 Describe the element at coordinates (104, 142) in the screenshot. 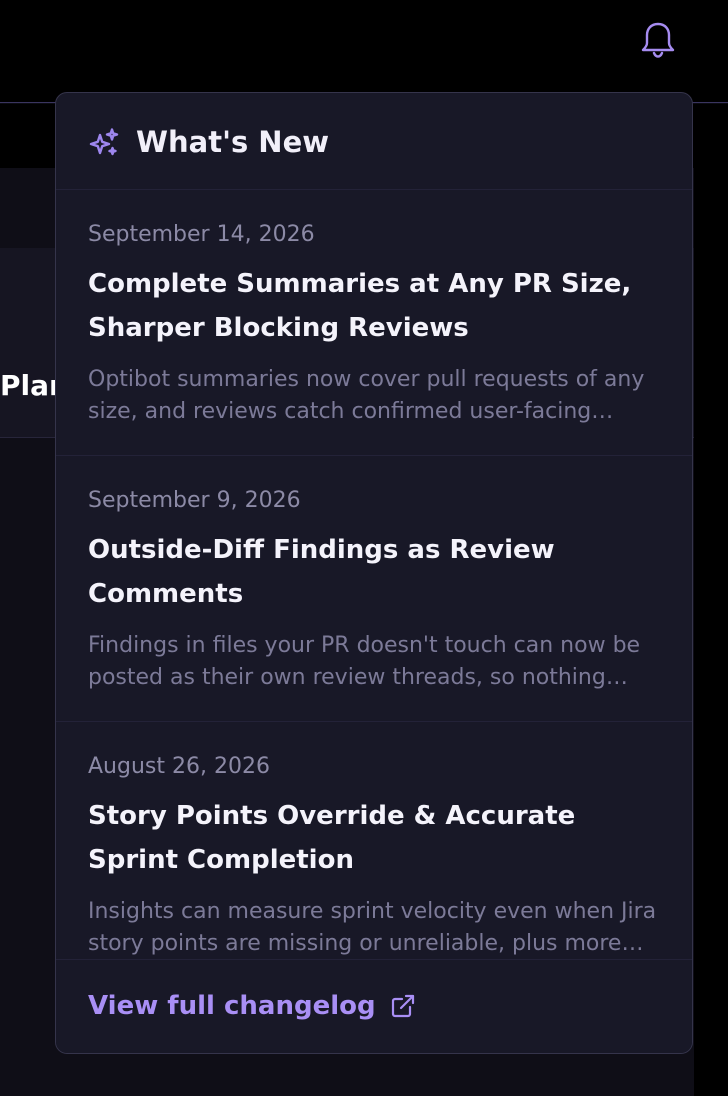

I see `sparkles-icon` at that location.